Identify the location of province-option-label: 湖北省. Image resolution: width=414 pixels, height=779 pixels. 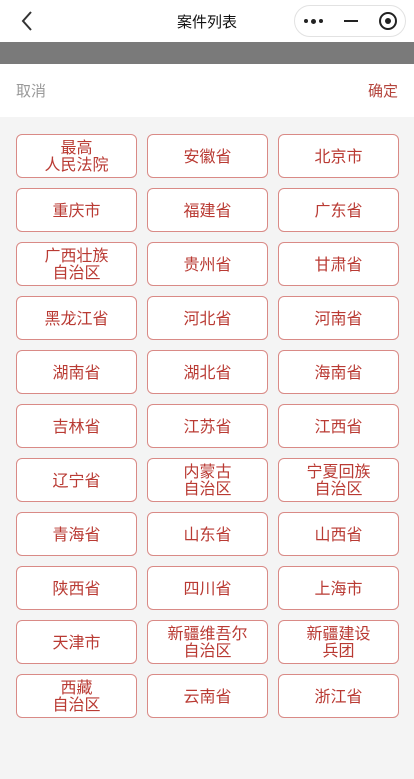
(207, 372).